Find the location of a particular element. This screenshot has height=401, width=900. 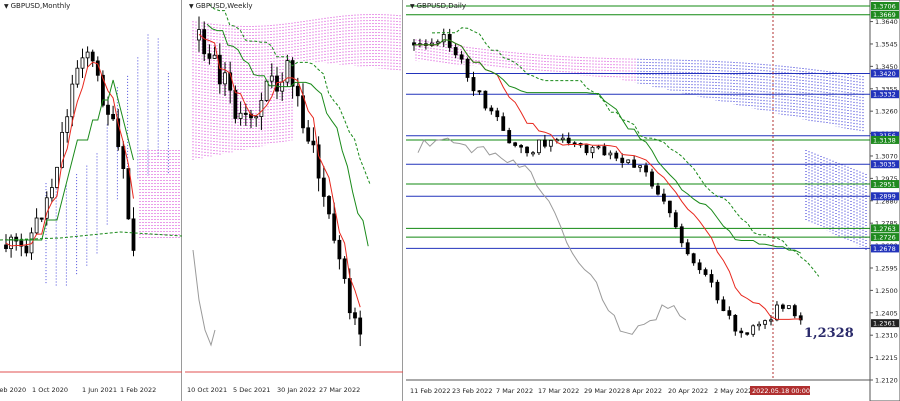

x-axis-label: 1 Oct 2020 is located at coordinates (50, 390).